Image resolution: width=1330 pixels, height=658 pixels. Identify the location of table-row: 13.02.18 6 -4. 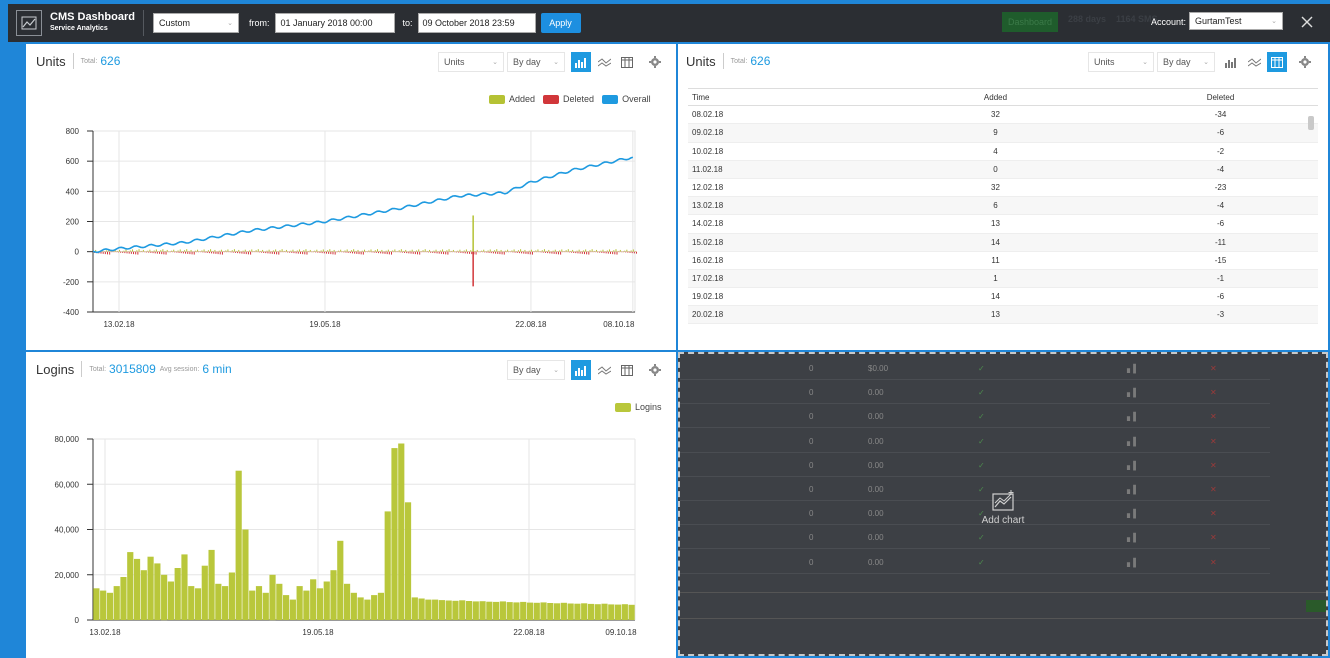
(1003, 206).